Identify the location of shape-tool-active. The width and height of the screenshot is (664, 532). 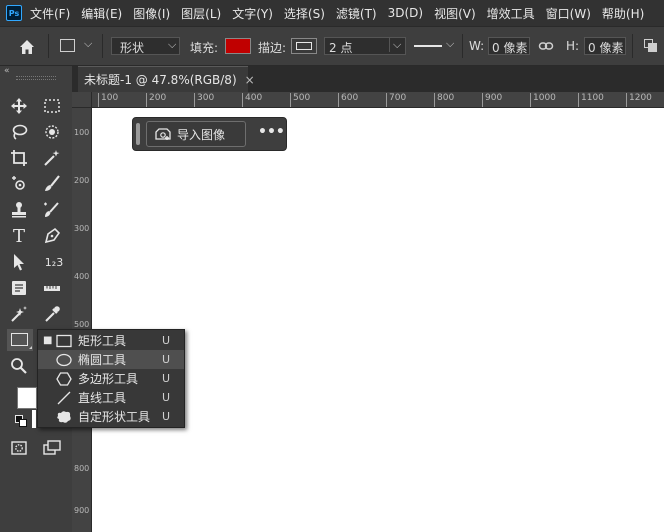
(20, 340).